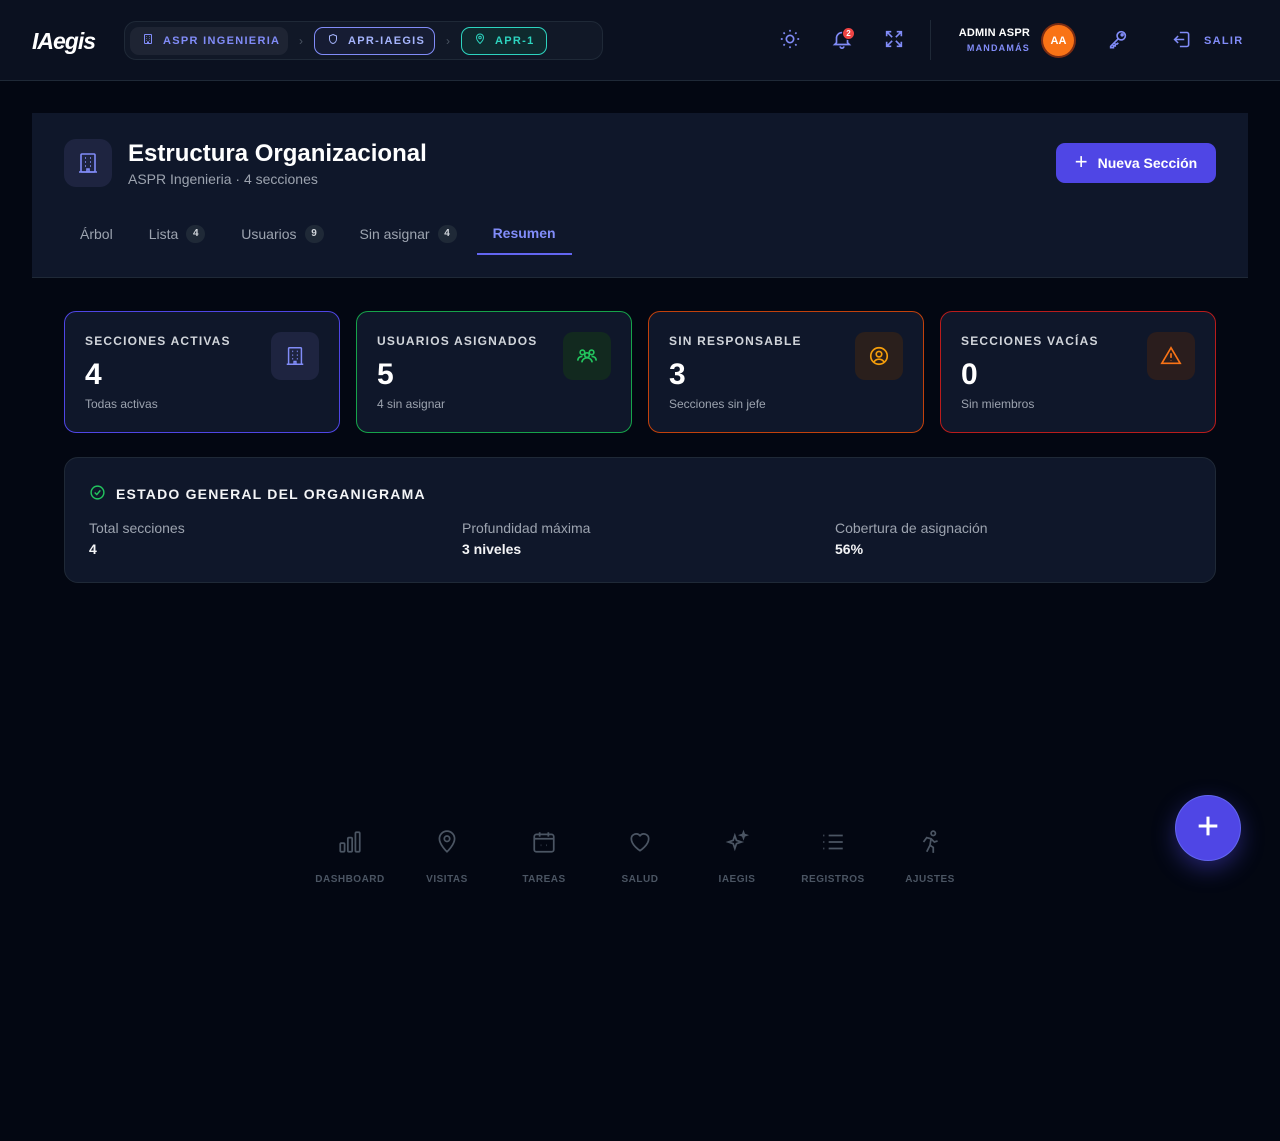 The height and width of the screenshot is (1141, 1280). Describe the element at coordinates (350, 879) in the screenshot. I see `nav-label: DASHBOARD` at that location.